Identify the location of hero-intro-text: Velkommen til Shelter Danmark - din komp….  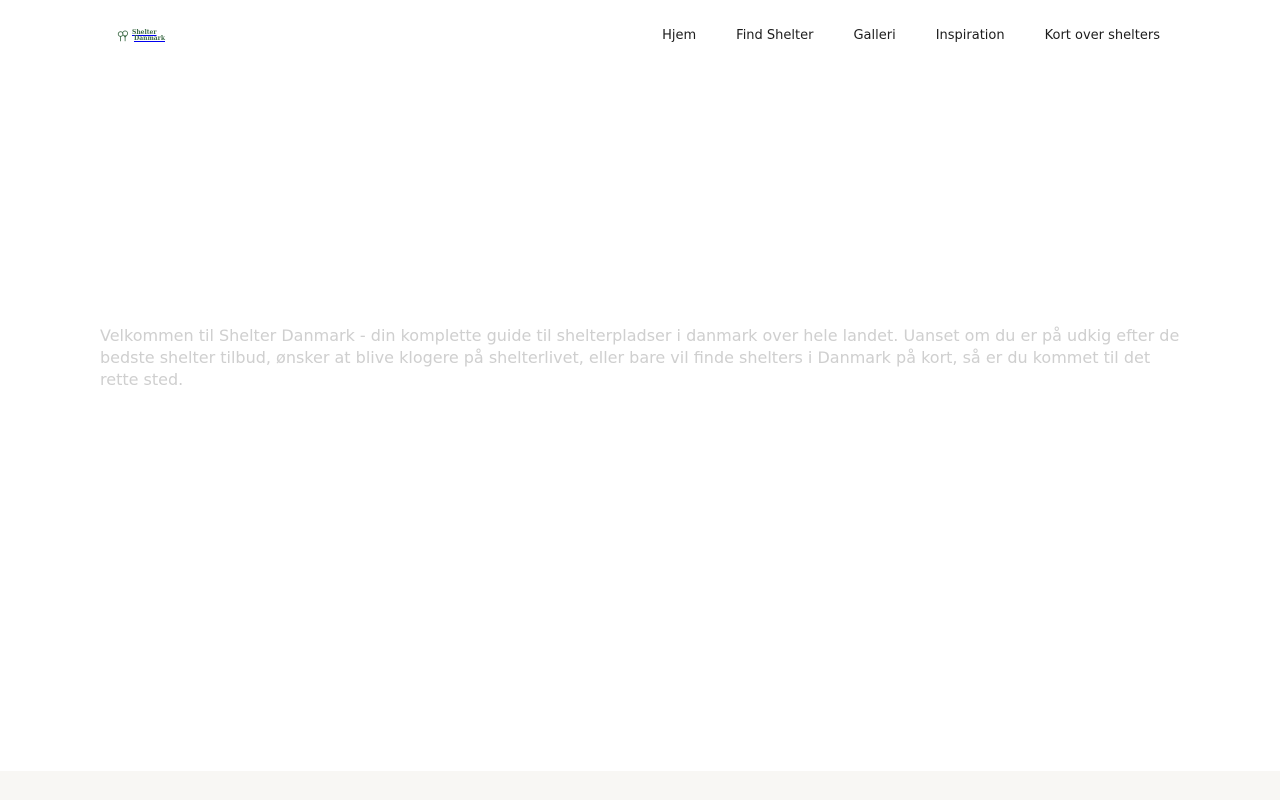
(640, 357).